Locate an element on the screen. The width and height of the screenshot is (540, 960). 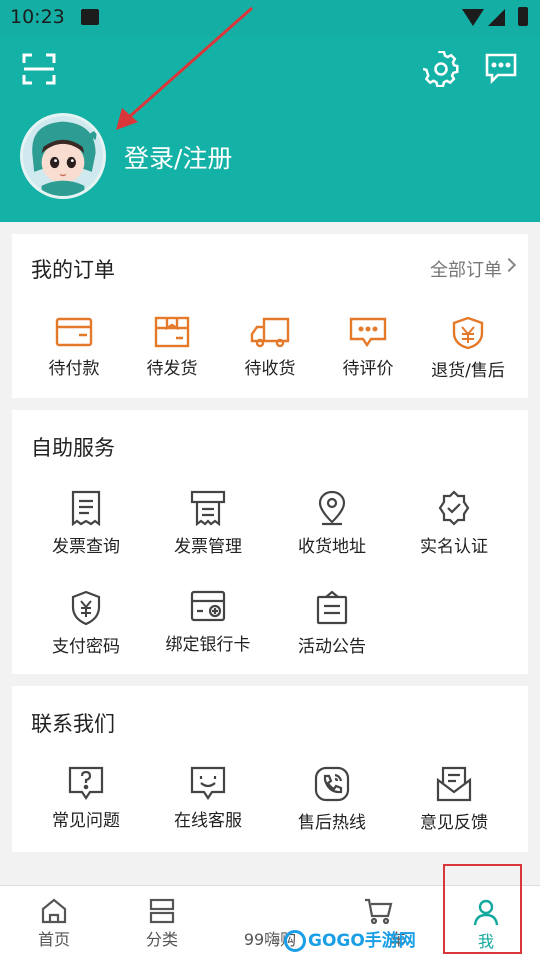
service-label: 实名认证 is located at coordinates (454, 547).